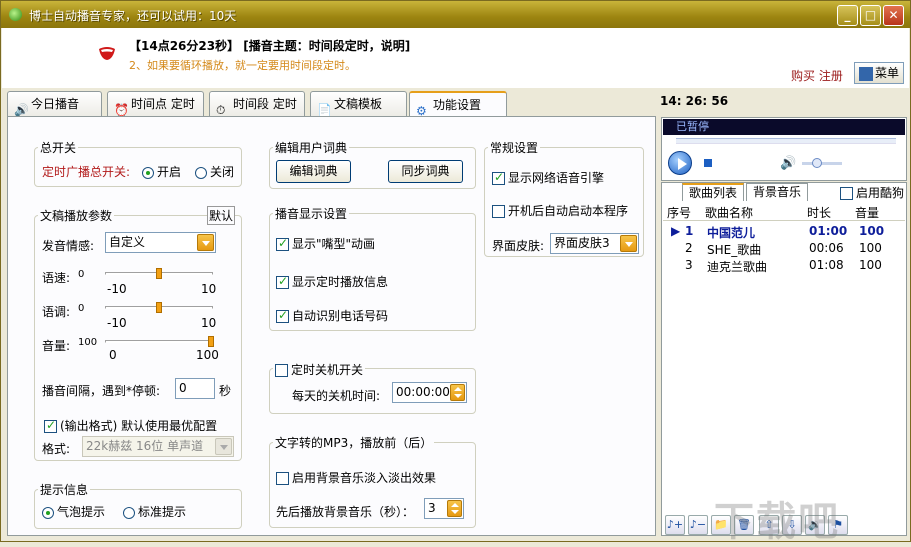  What do you see at coordinates (893, 15) in the screenshot?
I see `close-button: ✕` at bounding box center [893, 15].